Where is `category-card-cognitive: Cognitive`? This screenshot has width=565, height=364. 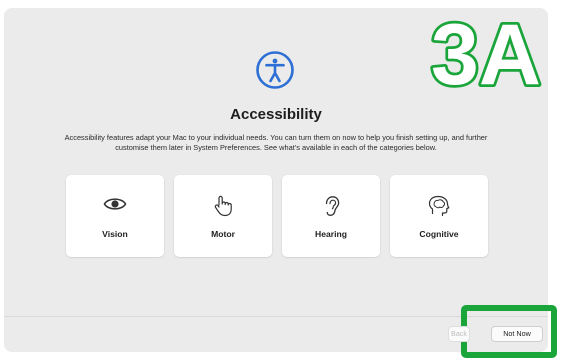 category-card-cognitive: Cognitive is located at coordinates (439, 216).